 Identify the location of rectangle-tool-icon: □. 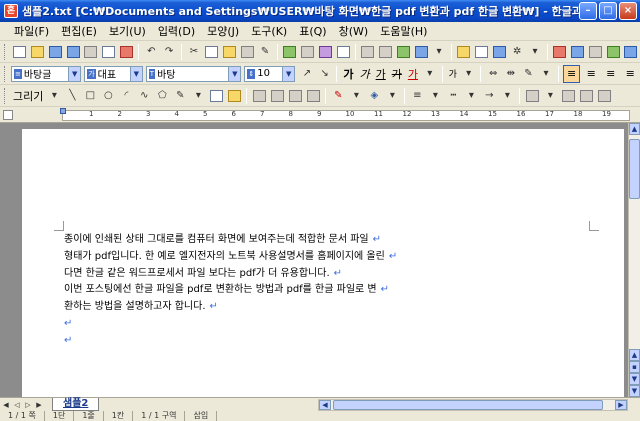
(90, 96).